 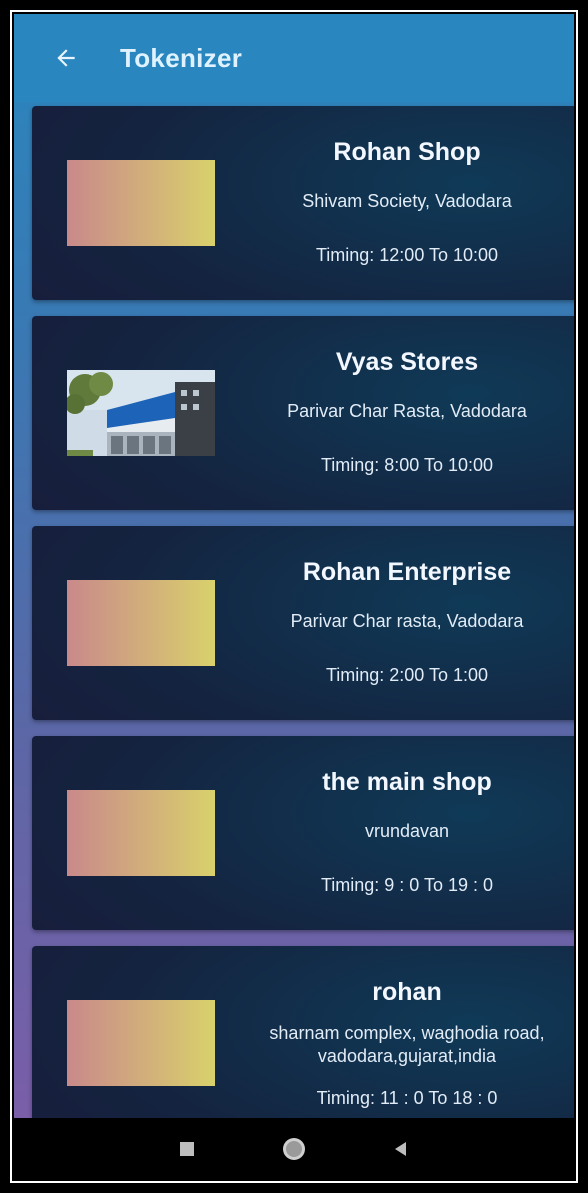 I want to click on shop-address: Parivar Char Rasta, Vadodara, so click(x=407, y=411).